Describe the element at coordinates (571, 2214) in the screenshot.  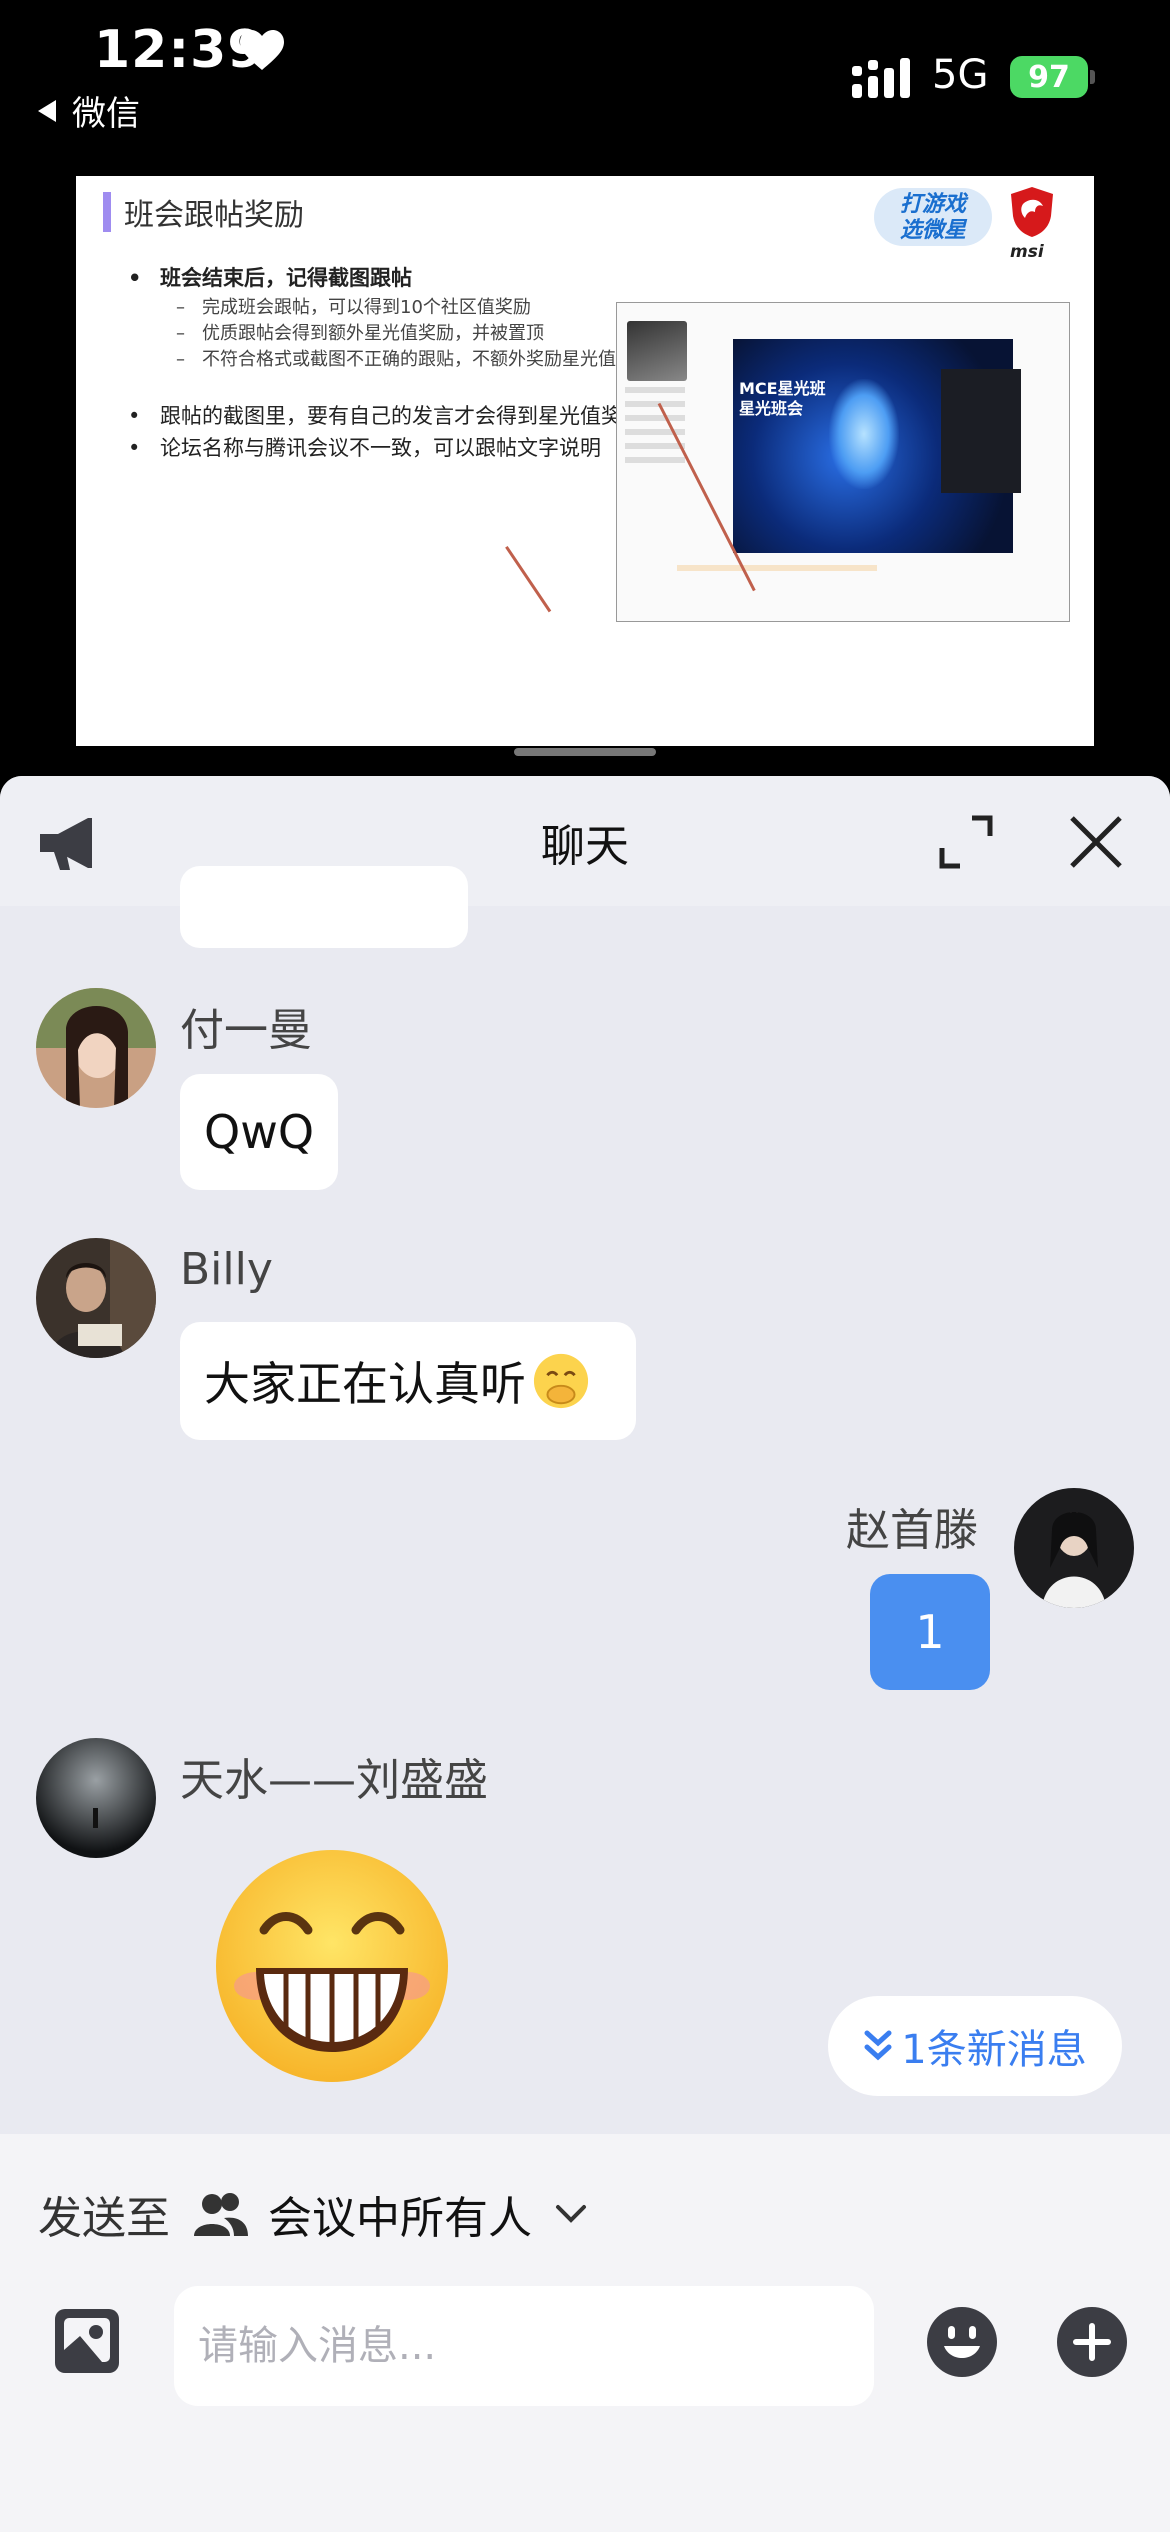
I see `chevron-down-icon` at that location.